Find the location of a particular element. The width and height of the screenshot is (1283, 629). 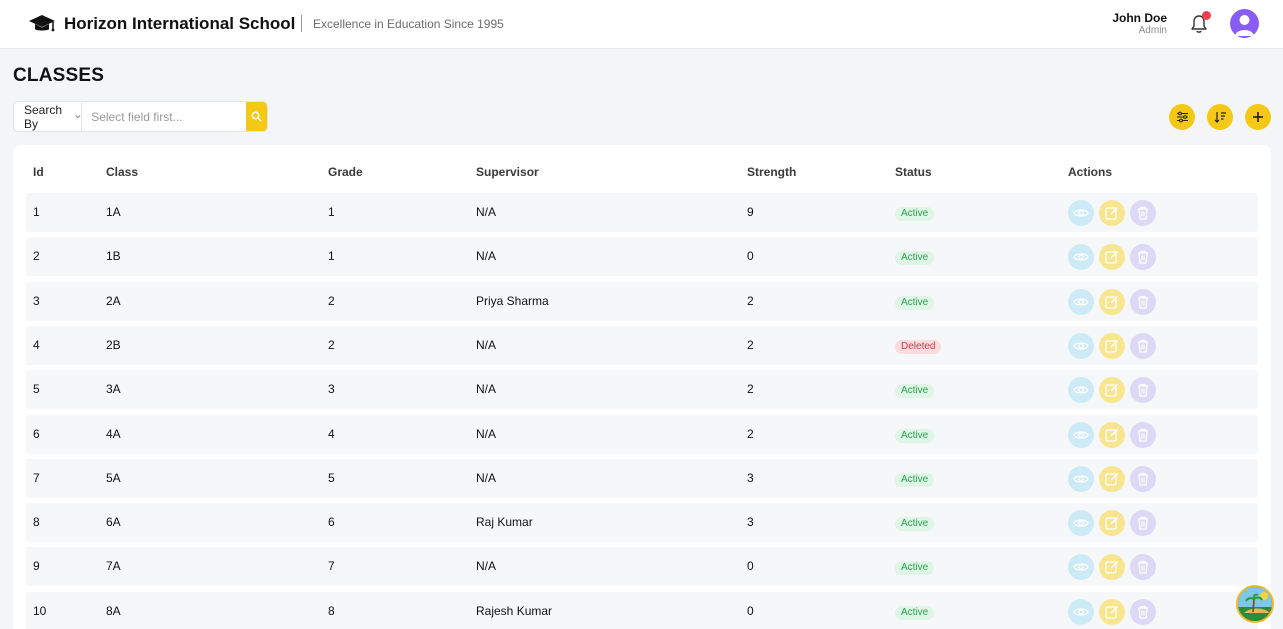

column-header-status: Status is located at coordinates (913, 172).